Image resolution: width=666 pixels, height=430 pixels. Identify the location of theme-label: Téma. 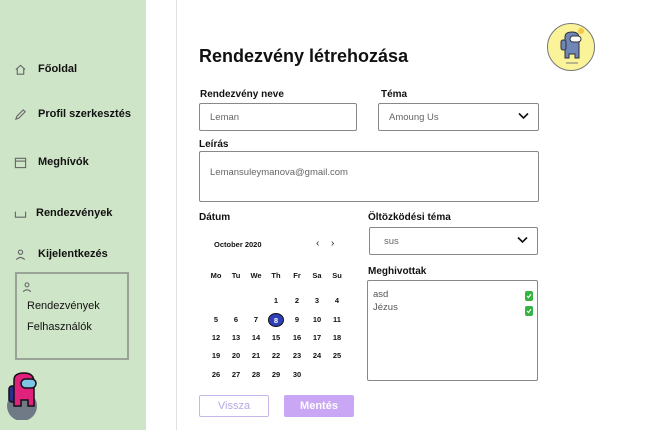
(394, 94).